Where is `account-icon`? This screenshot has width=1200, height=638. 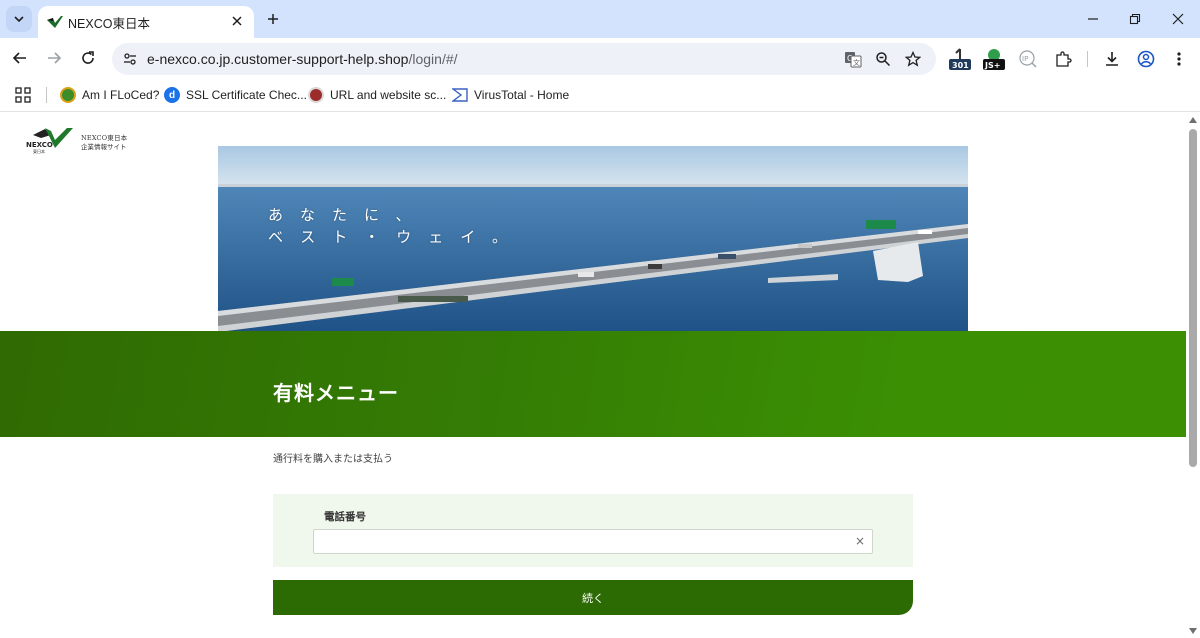 account-icon is located at coordinates (1146, 59).